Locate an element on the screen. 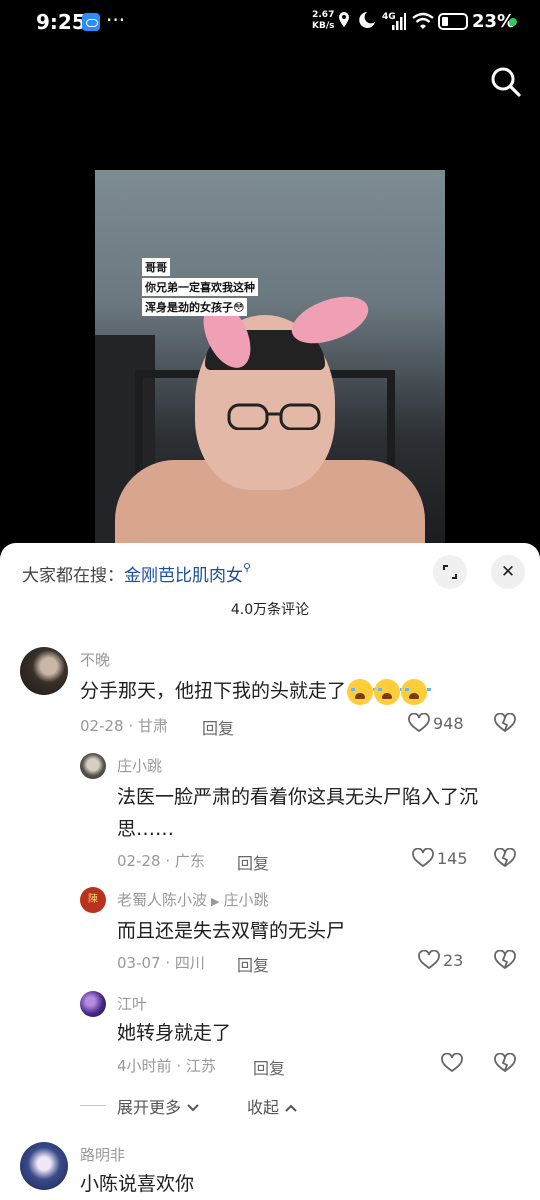 This screenshot has width=540, height=1200. fullscreen-icon is located at coordinates (450, 572).